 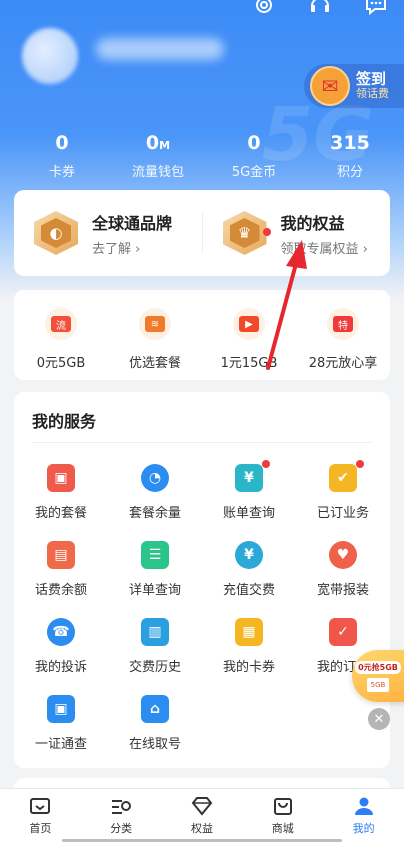 I want to click on tab-mine: 我的, so click(x=363, y=815).